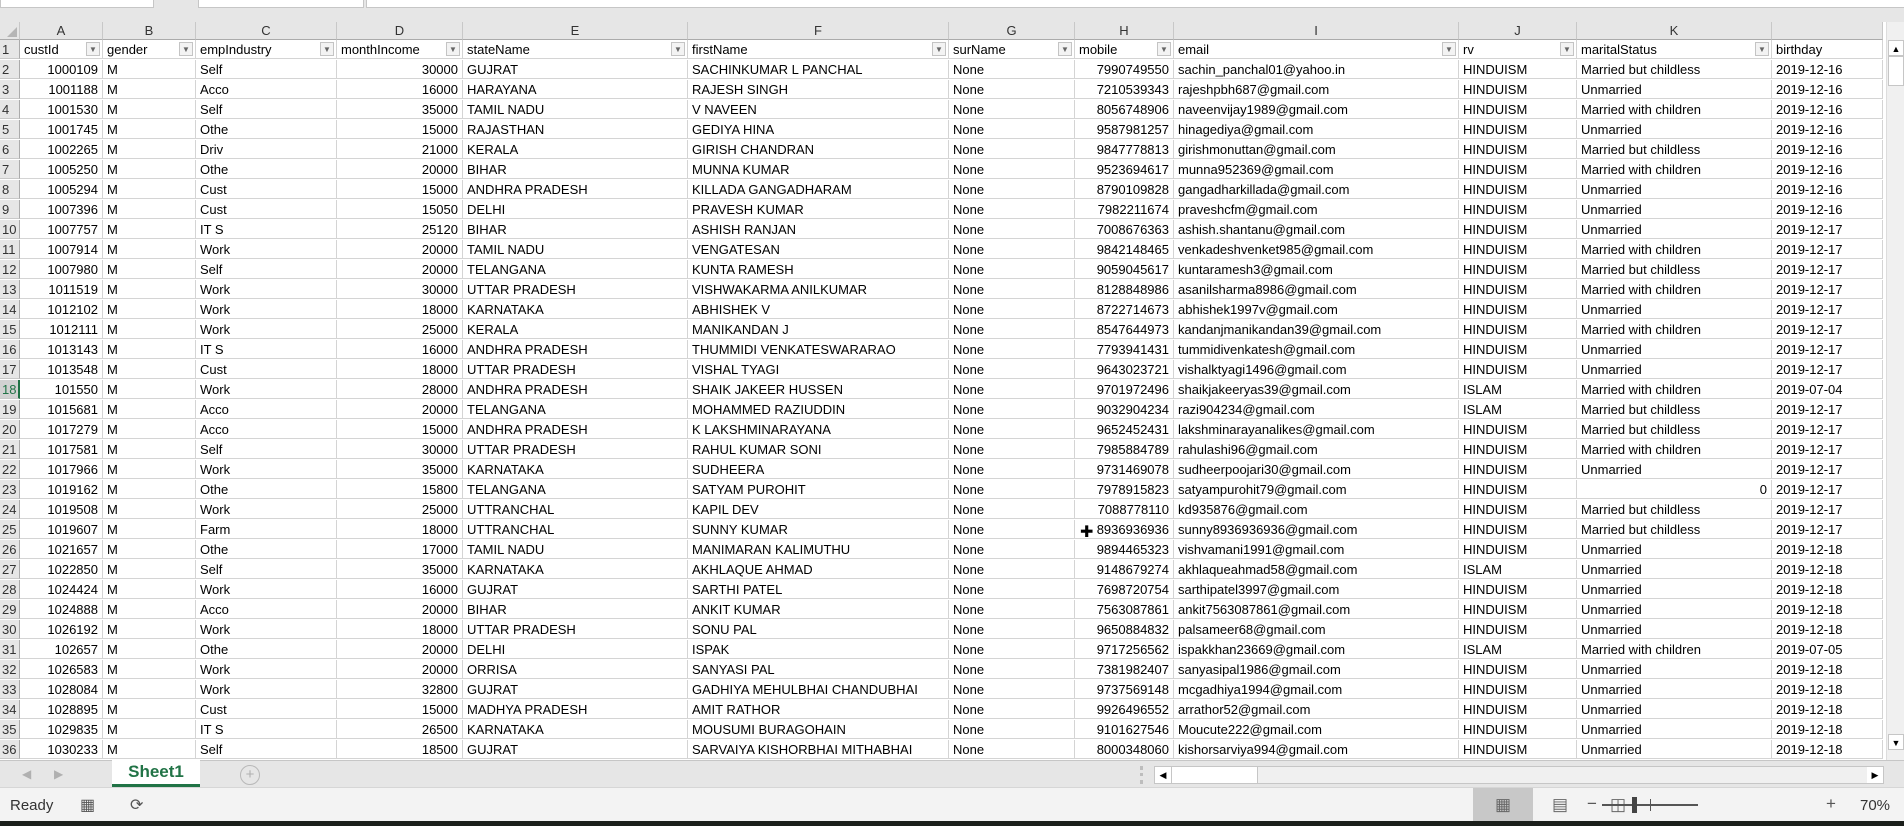  I want to click on cell-email: lakshminarayanalikes@gmail.com, so click(1316, 429).